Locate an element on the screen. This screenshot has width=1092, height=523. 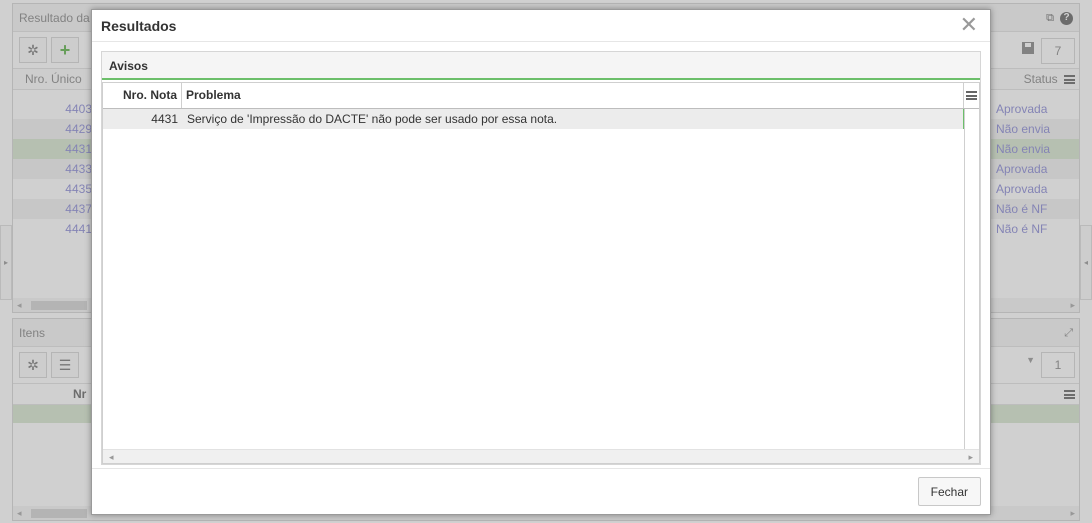
warnings-grid-header: Nro. Nota Problema is located at coordinates (541, 96).